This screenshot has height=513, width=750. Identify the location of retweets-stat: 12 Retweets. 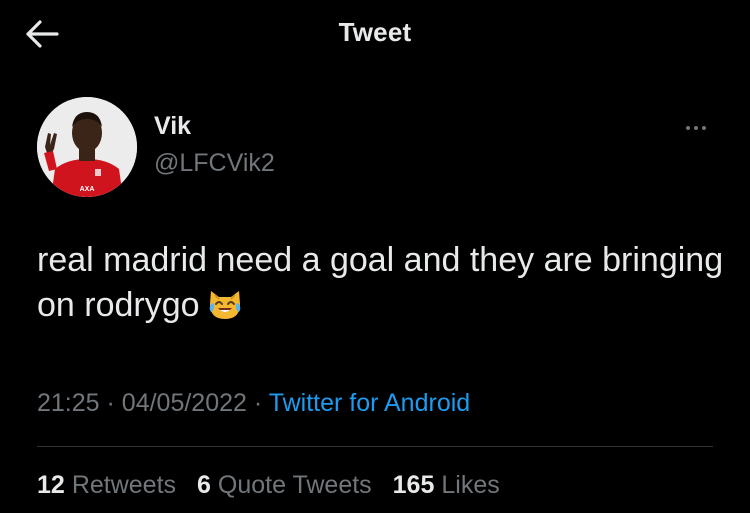
(106, 485).